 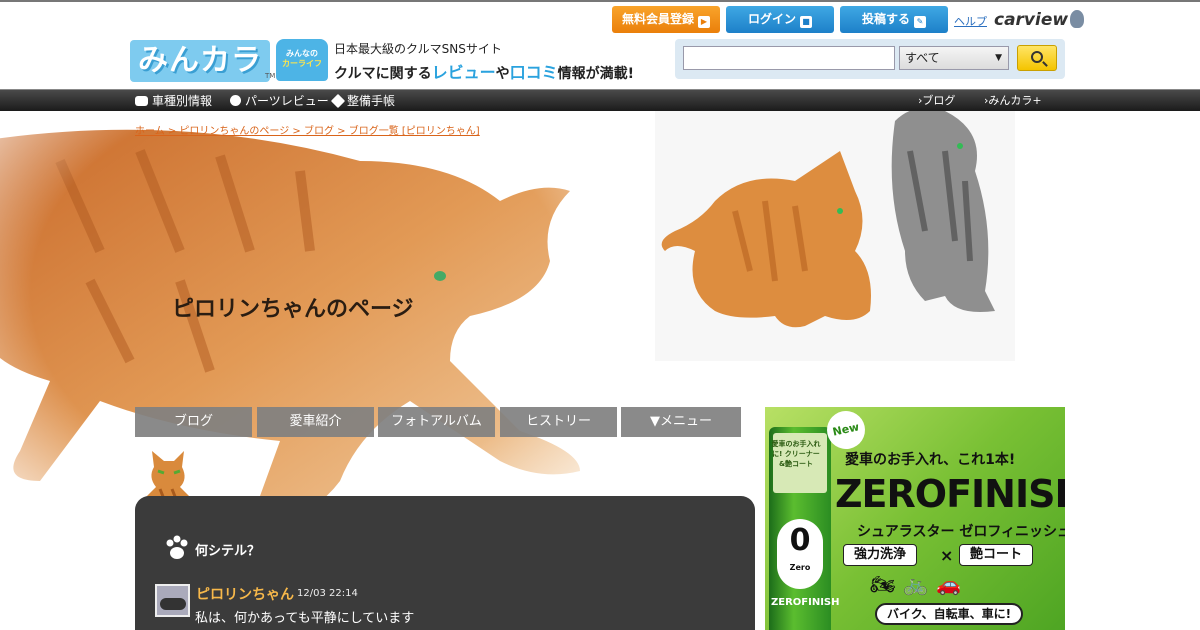 I want to click on nav-label: 車種別情報, so click(x=182, y=101).